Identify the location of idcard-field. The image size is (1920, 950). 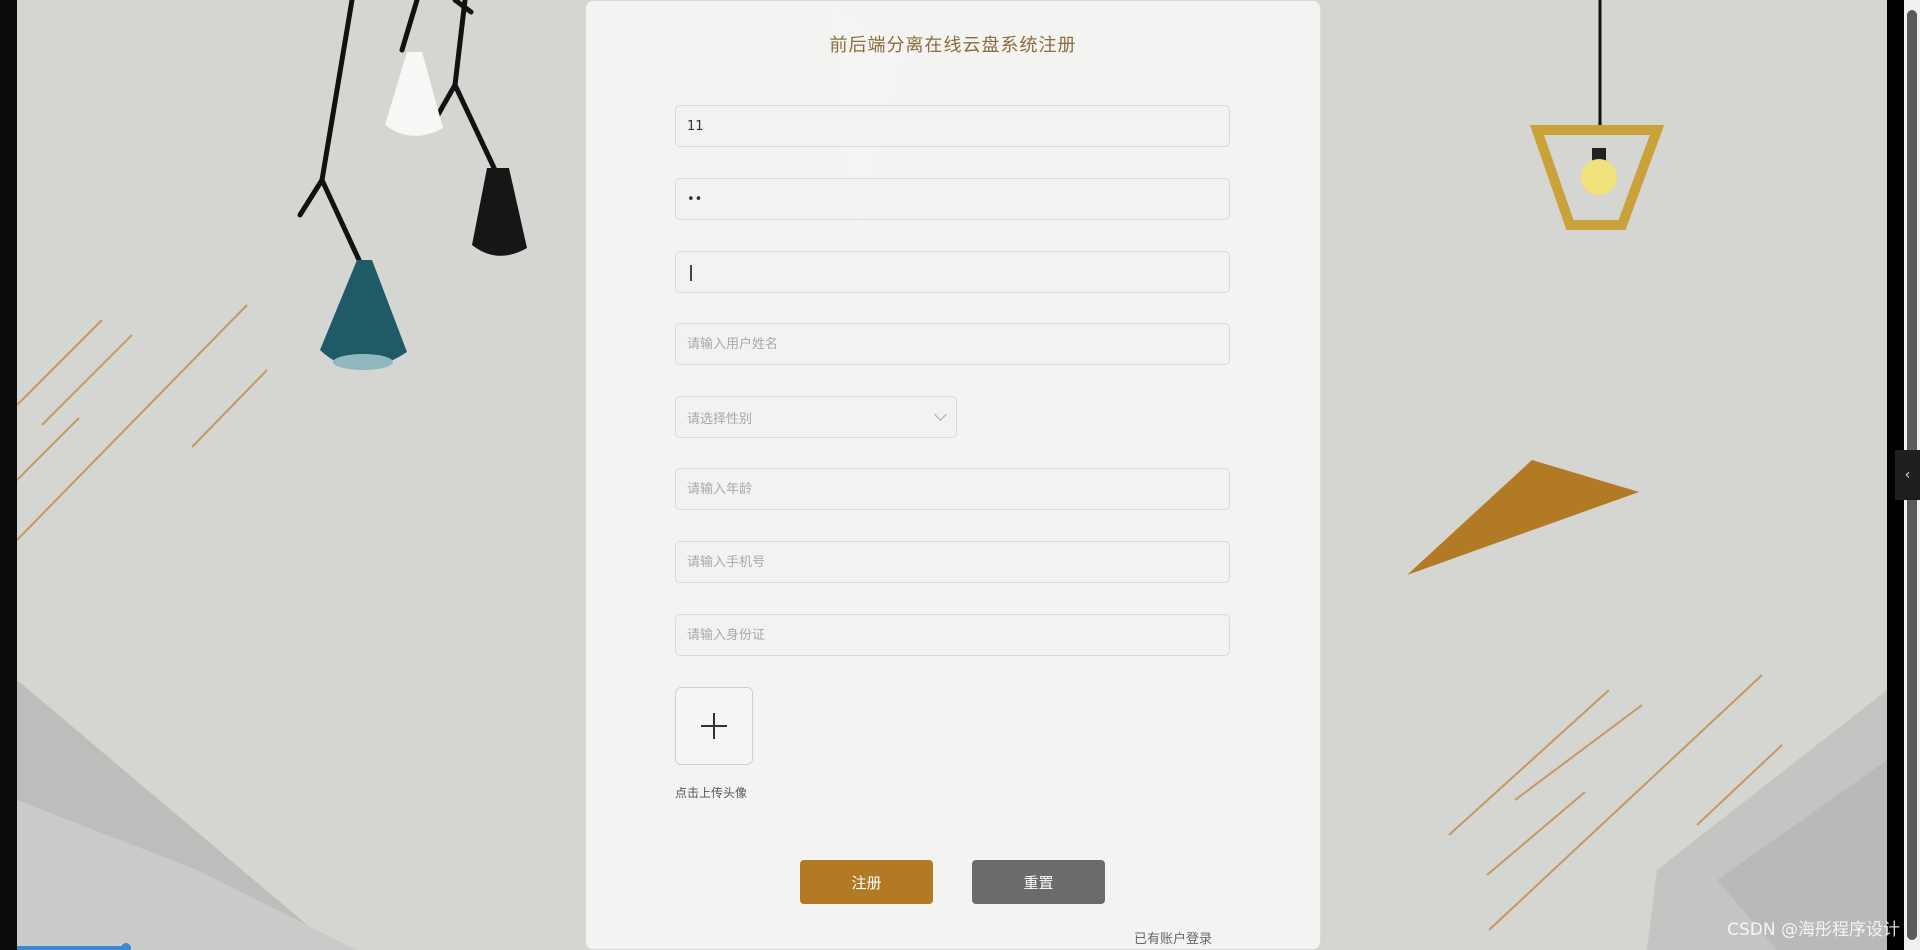
(952, 635).